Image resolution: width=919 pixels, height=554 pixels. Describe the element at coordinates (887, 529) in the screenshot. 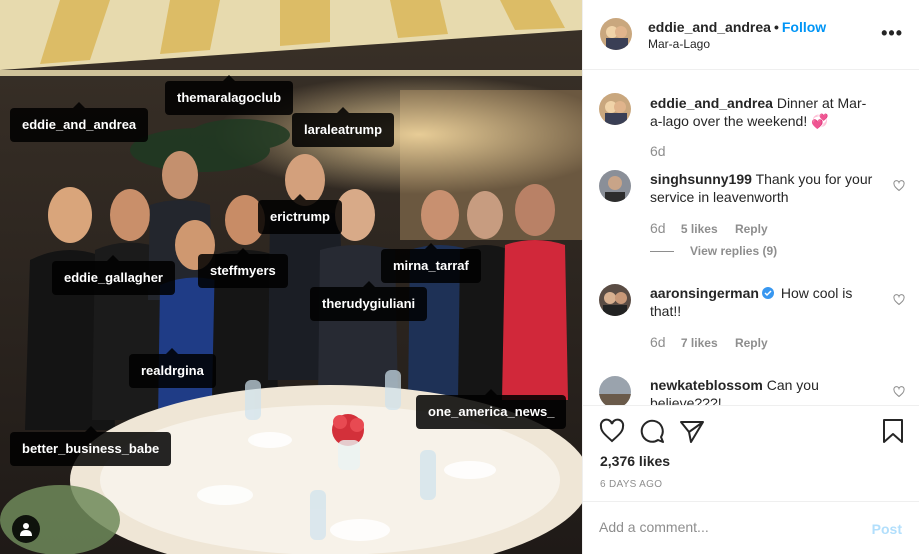

I see `post-comment-button: Post` at that location.